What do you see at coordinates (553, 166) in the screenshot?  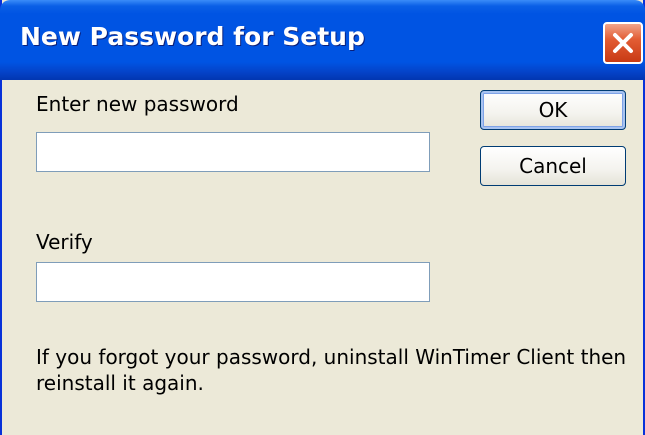 I see `cancel-button: Cancel` at bounding box center [553, 166].